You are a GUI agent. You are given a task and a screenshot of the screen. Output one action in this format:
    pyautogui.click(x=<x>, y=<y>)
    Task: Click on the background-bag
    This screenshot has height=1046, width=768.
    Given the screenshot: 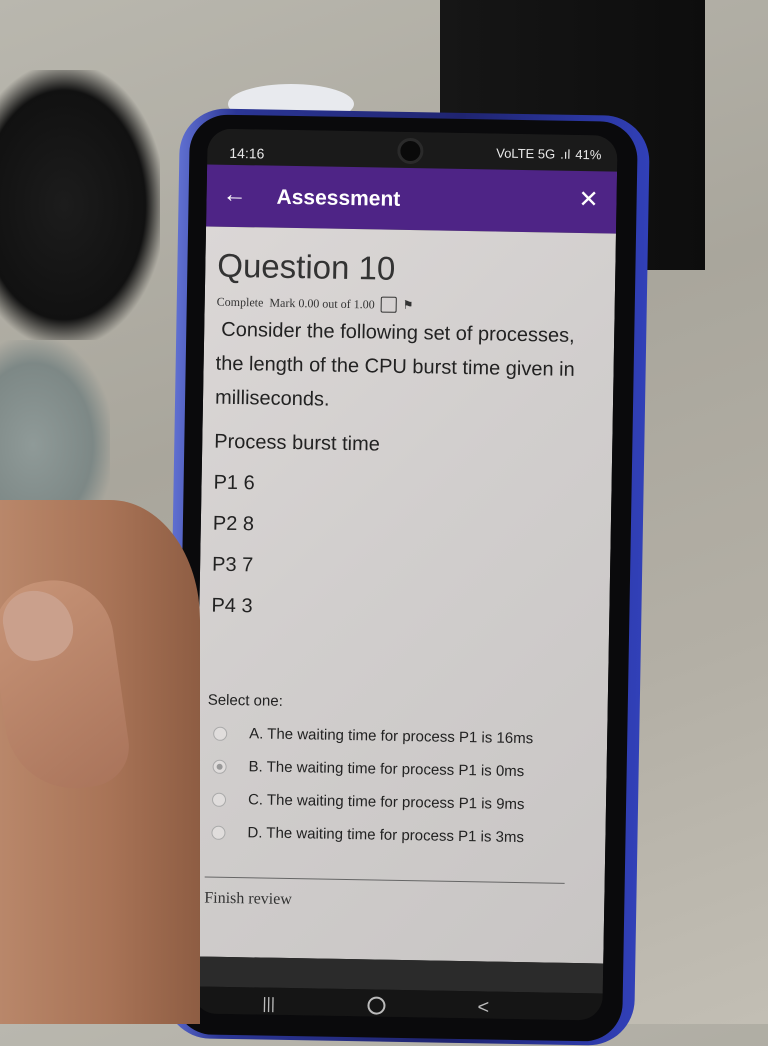 What is the action you would take?
    pyautogui.click(x=80, y=205)
    